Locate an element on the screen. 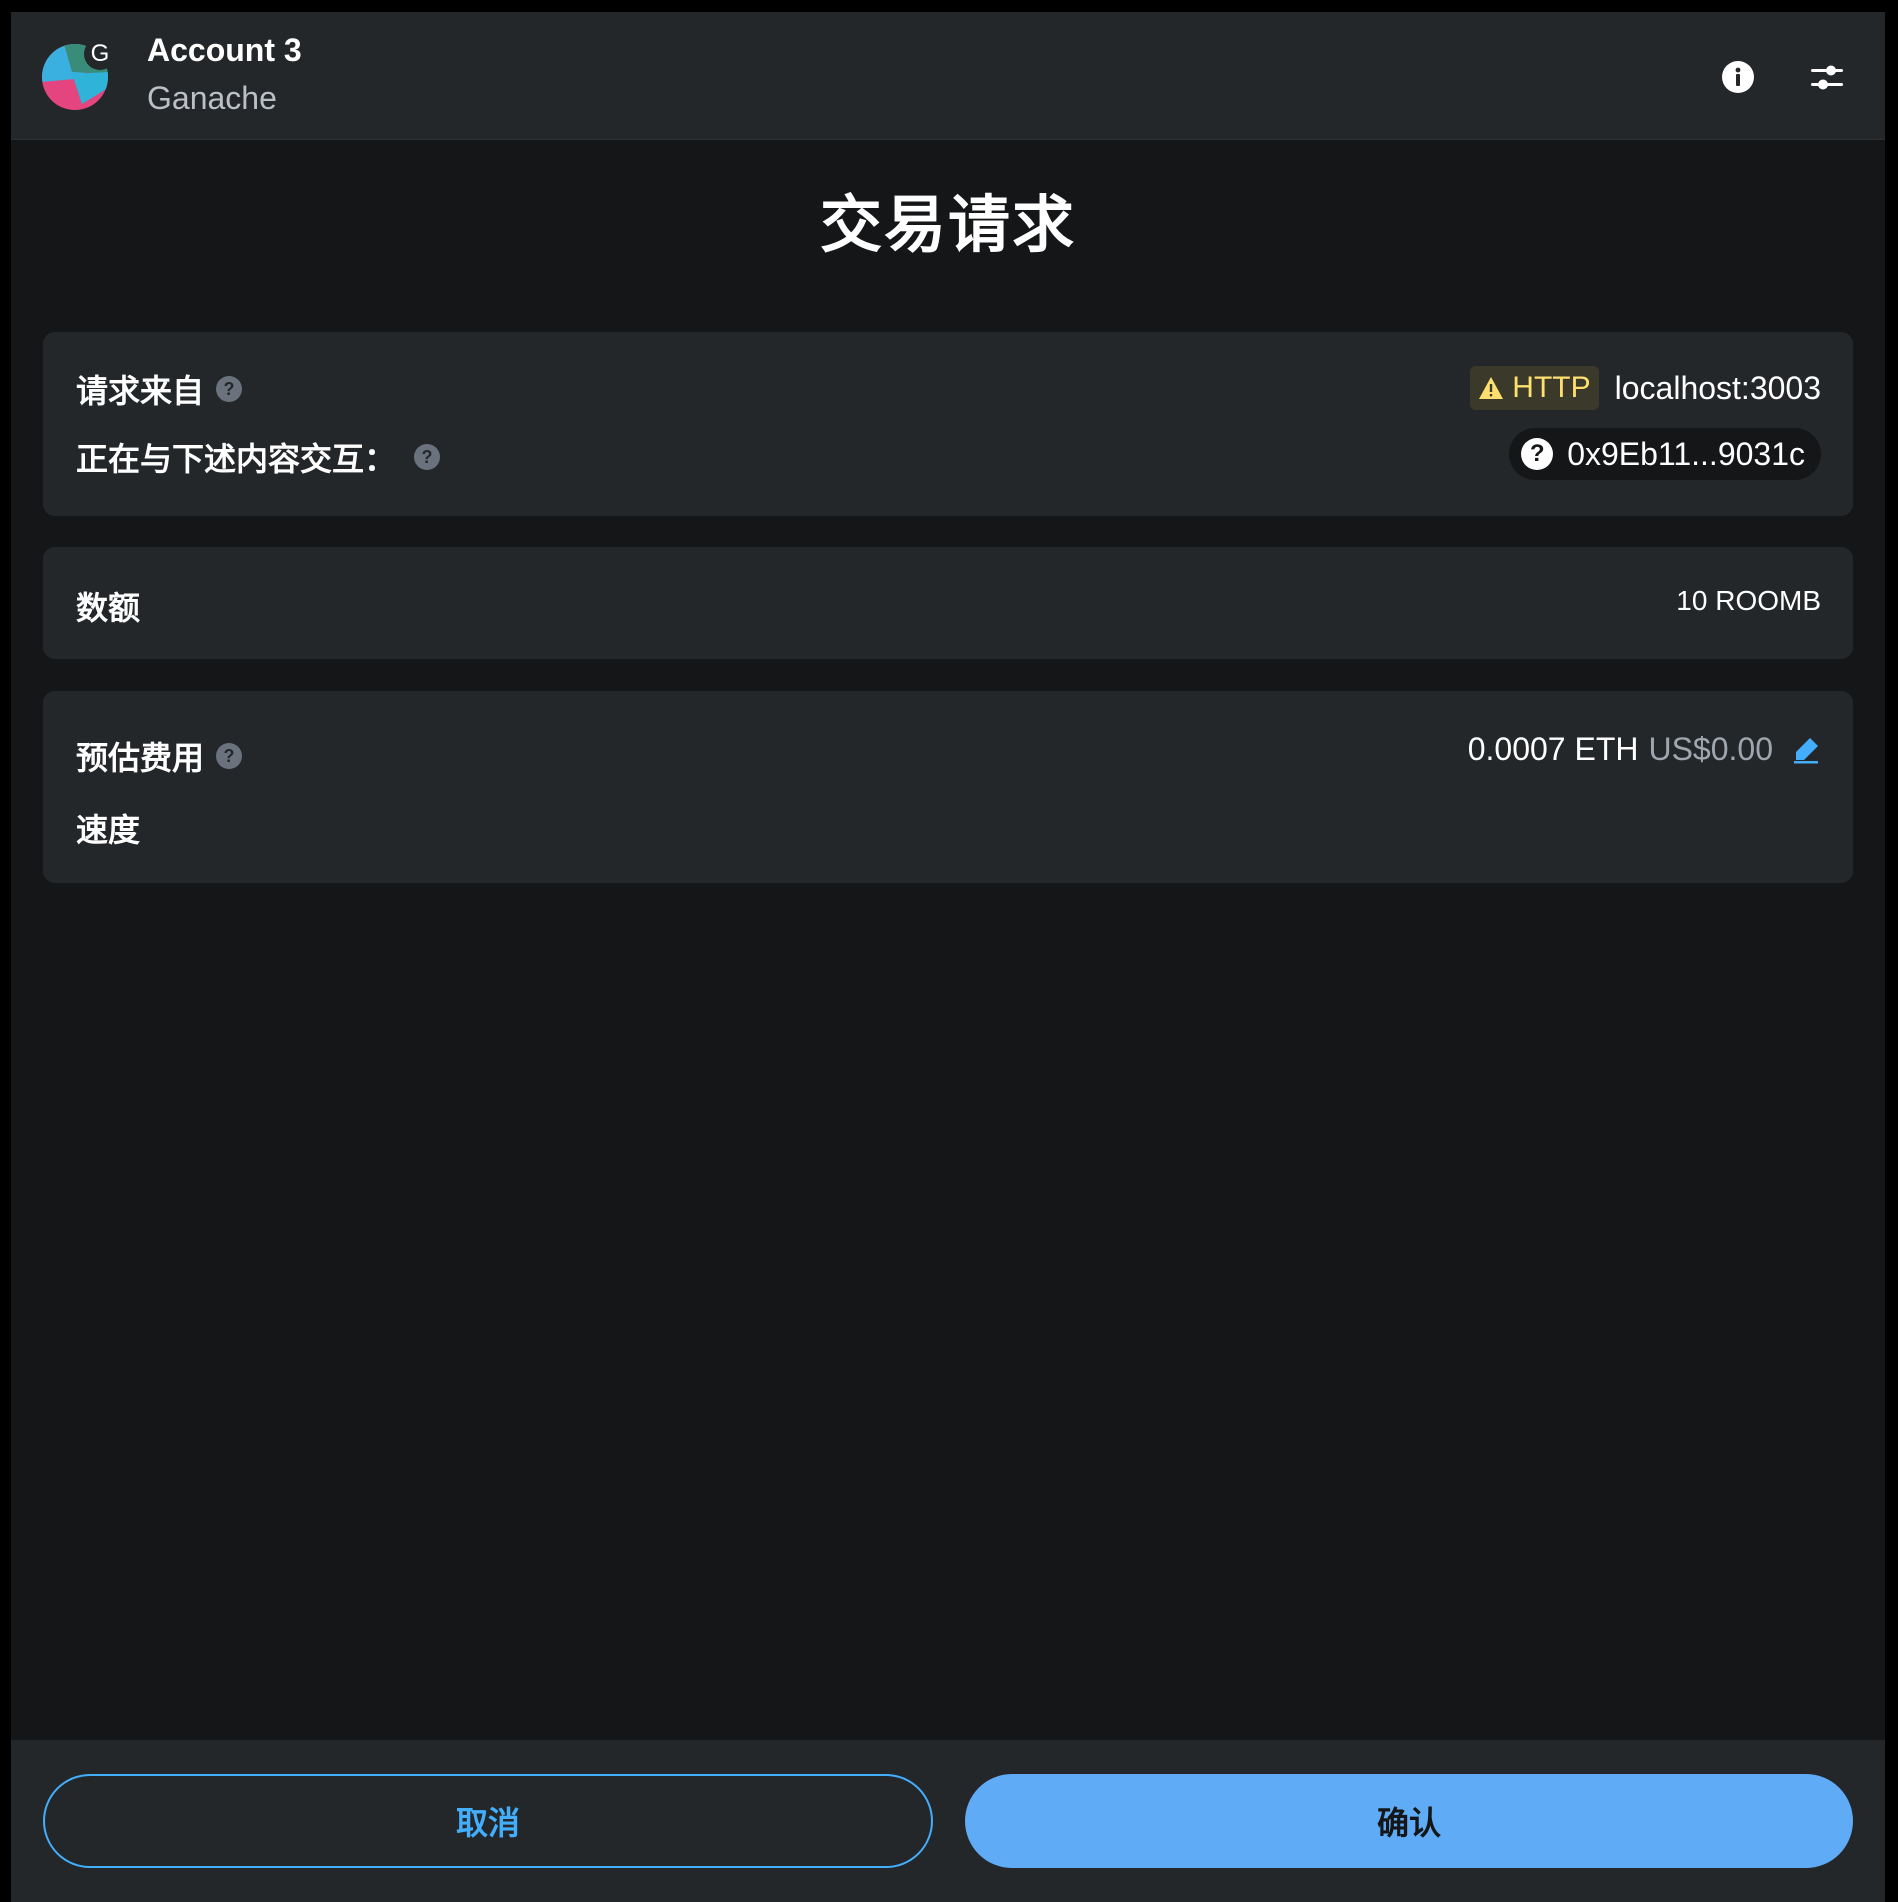  amount-value-group: 10 ROOMB is located at coordinates (1748, 601).